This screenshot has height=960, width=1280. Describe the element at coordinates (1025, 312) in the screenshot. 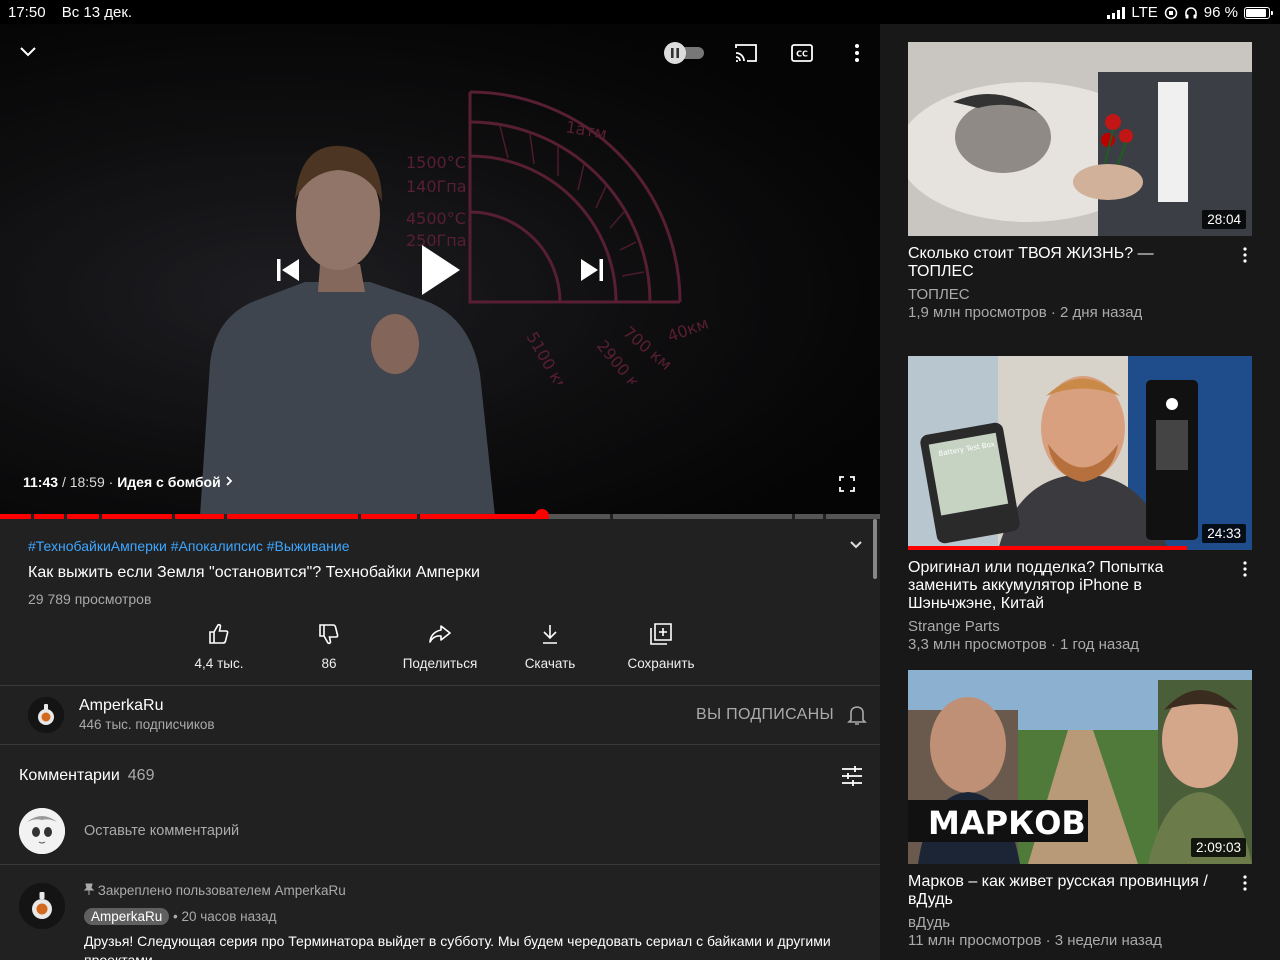

I see `related-video-meta: 1,9 млн просмотров · 2 дня назад` at that location.